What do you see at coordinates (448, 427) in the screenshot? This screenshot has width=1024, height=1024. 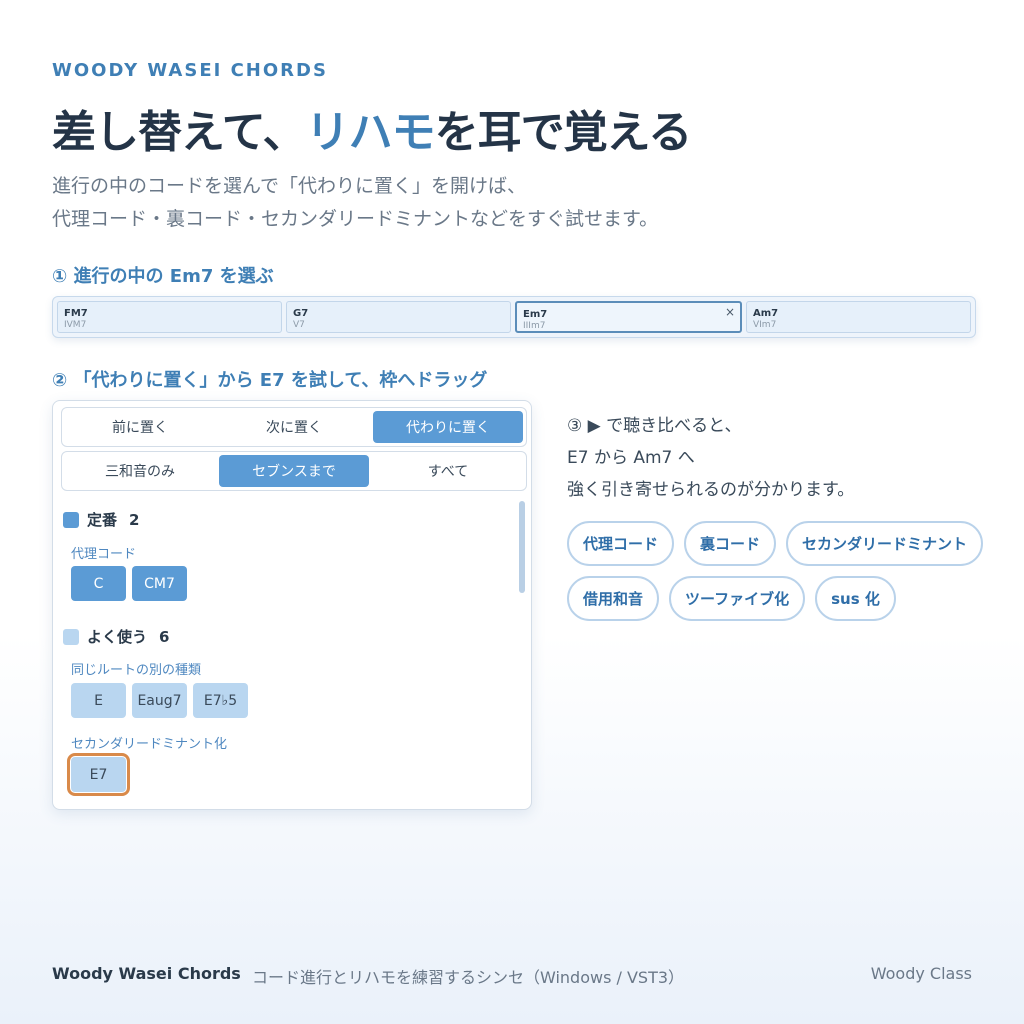 I see `tab-replace: 代わりに置く` at bounding box center [448, 427].